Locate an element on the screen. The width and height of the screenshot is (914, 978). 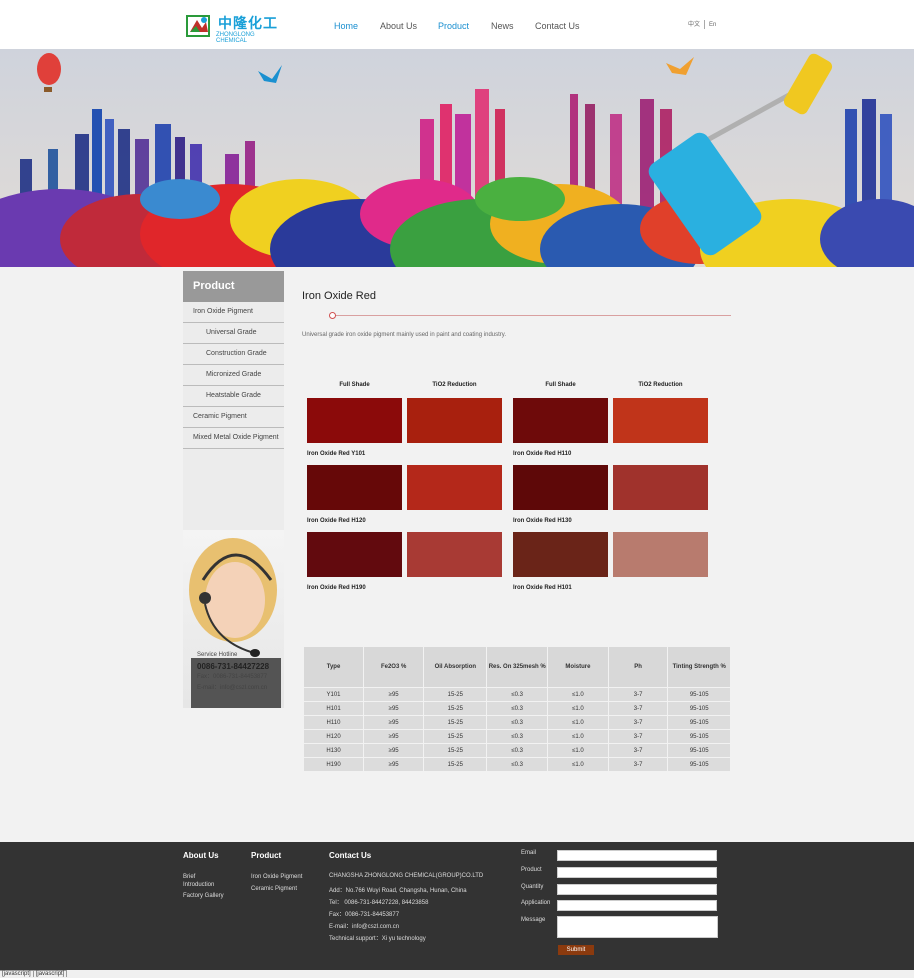
company-logo: 中隆化工 ZHONGLONG CHEMICAL is located at coordinates (236, 28).